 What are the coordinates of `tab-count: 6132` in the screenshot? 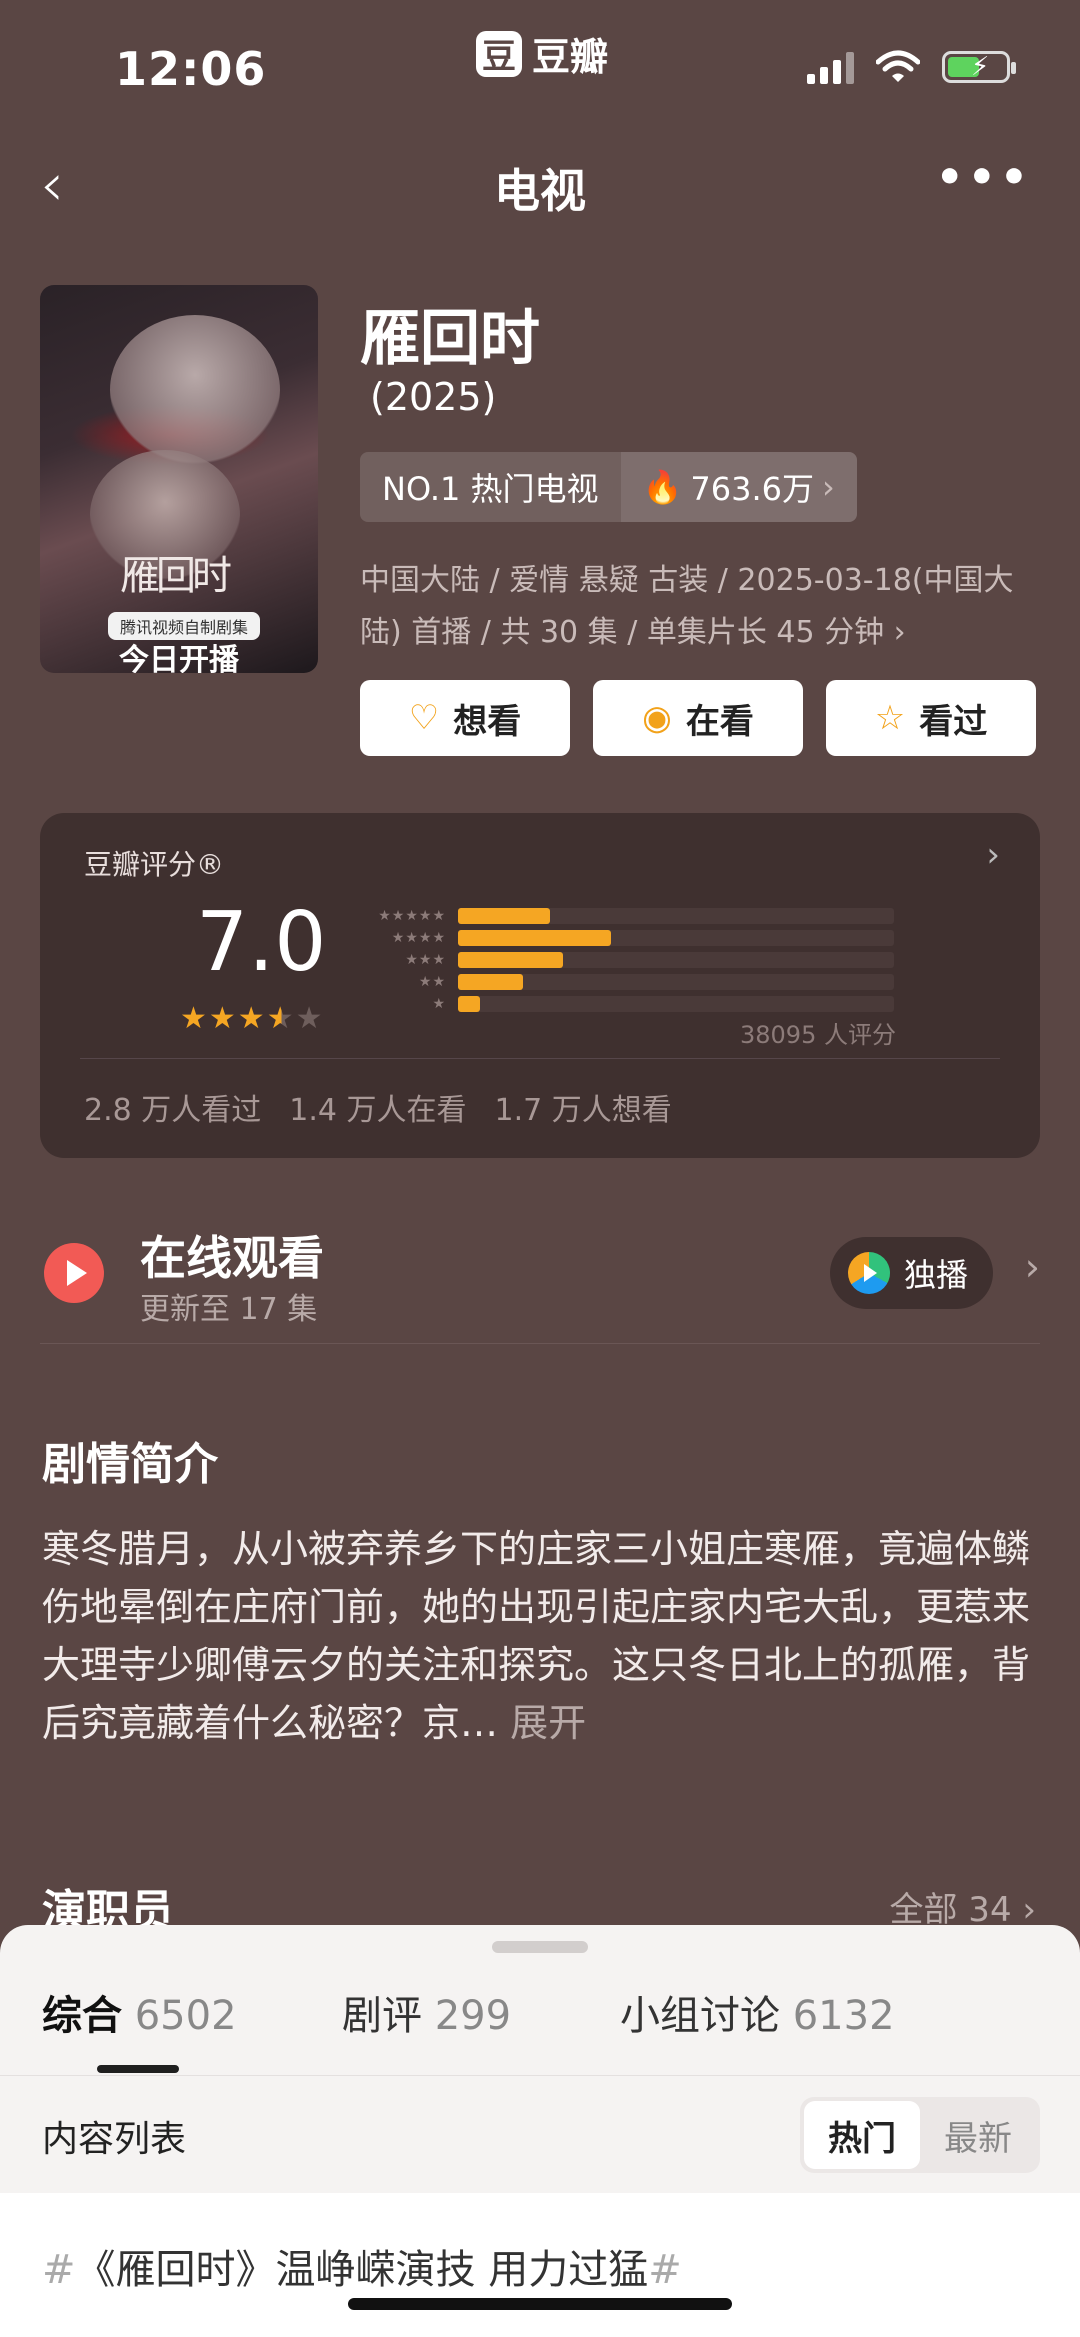 It's located at (843, 2016).